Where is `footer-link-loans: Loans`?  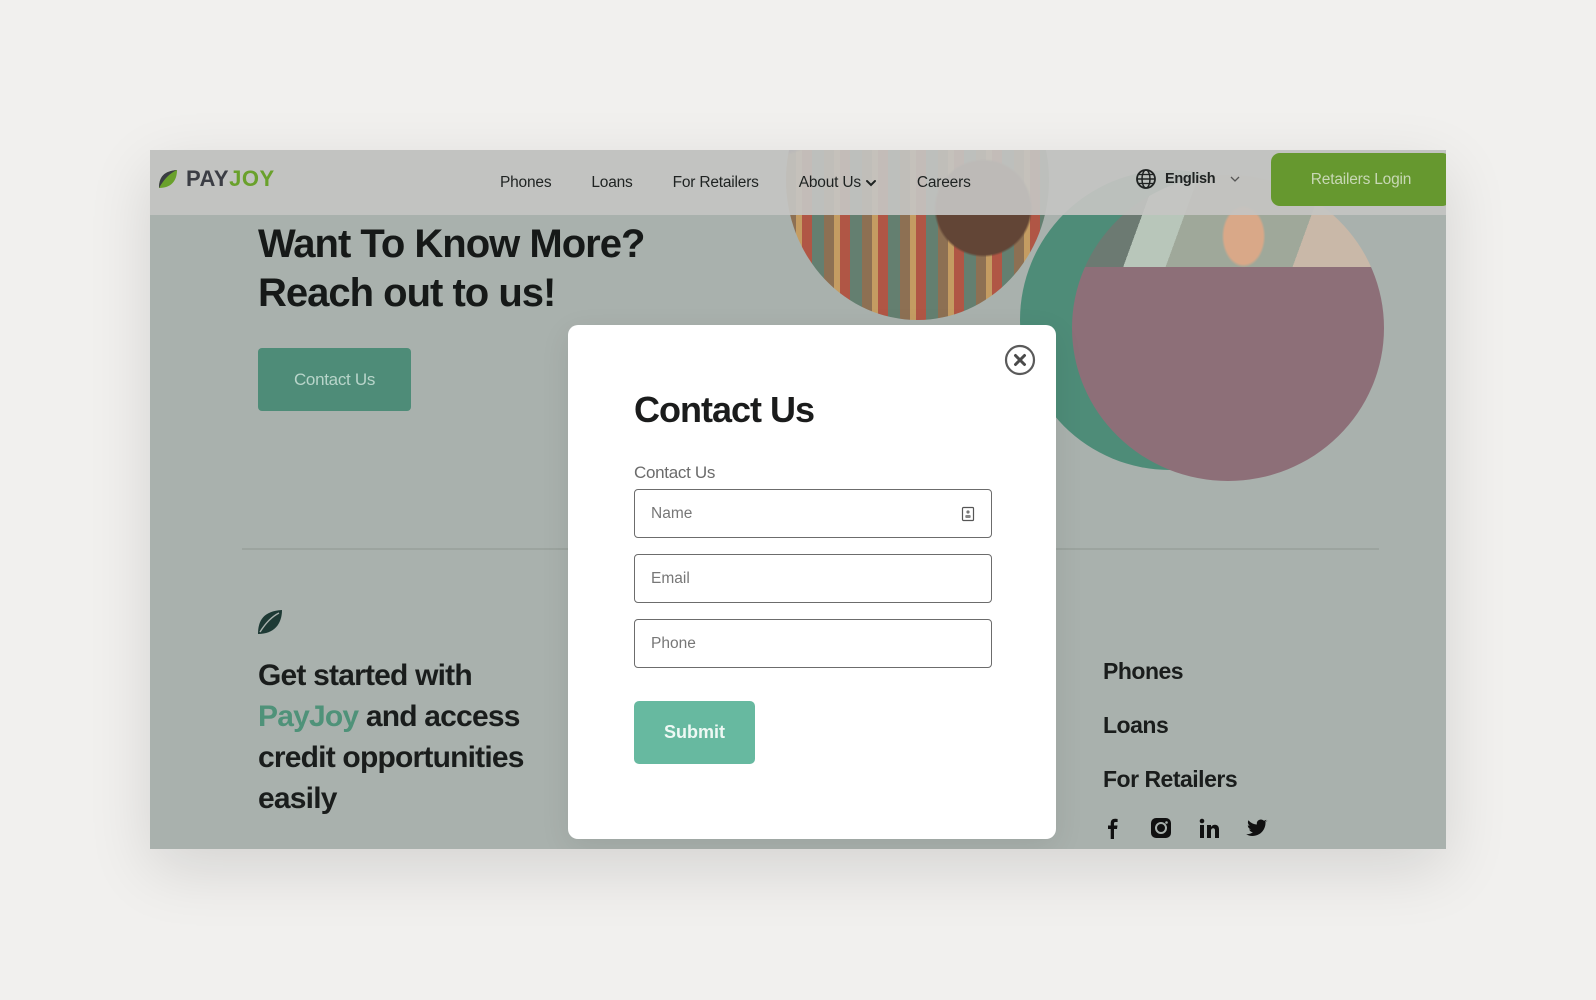 footer-link-loans: Loans is located at coordinates (1170, 725).